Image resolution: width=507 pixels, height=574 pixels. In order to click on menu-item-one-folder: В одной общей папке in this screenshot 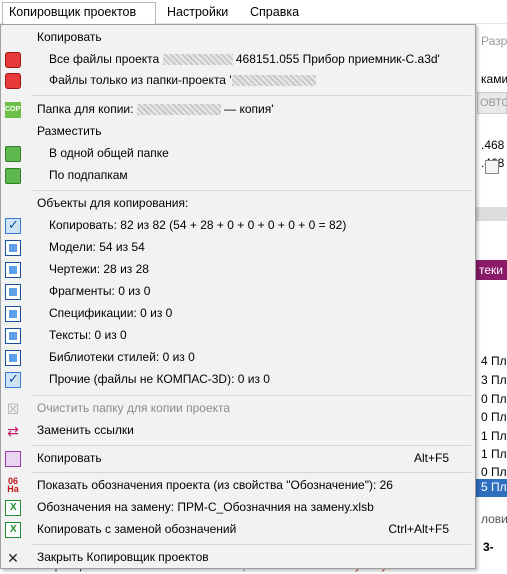, I will do `click(238, 154)`.